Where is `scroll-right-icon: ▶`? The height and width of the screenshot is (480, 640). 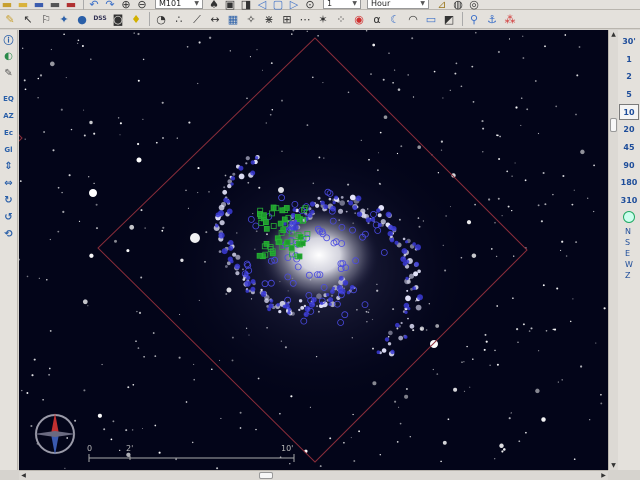 scroll-right-icon: ▶ is located at coordinates (603, 475).